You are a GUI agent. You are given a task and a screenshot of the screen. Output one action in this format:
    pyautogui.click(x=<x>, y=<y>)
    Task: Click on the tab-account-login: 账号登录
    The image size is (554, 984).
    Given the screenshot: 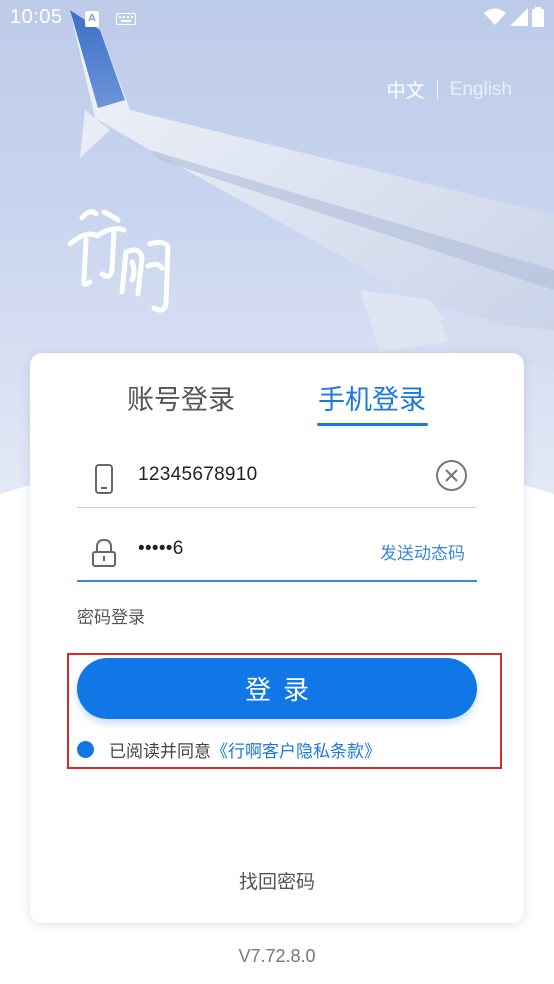 What is the action you would take?
    pyautogui.click(x=181, y=397)
    